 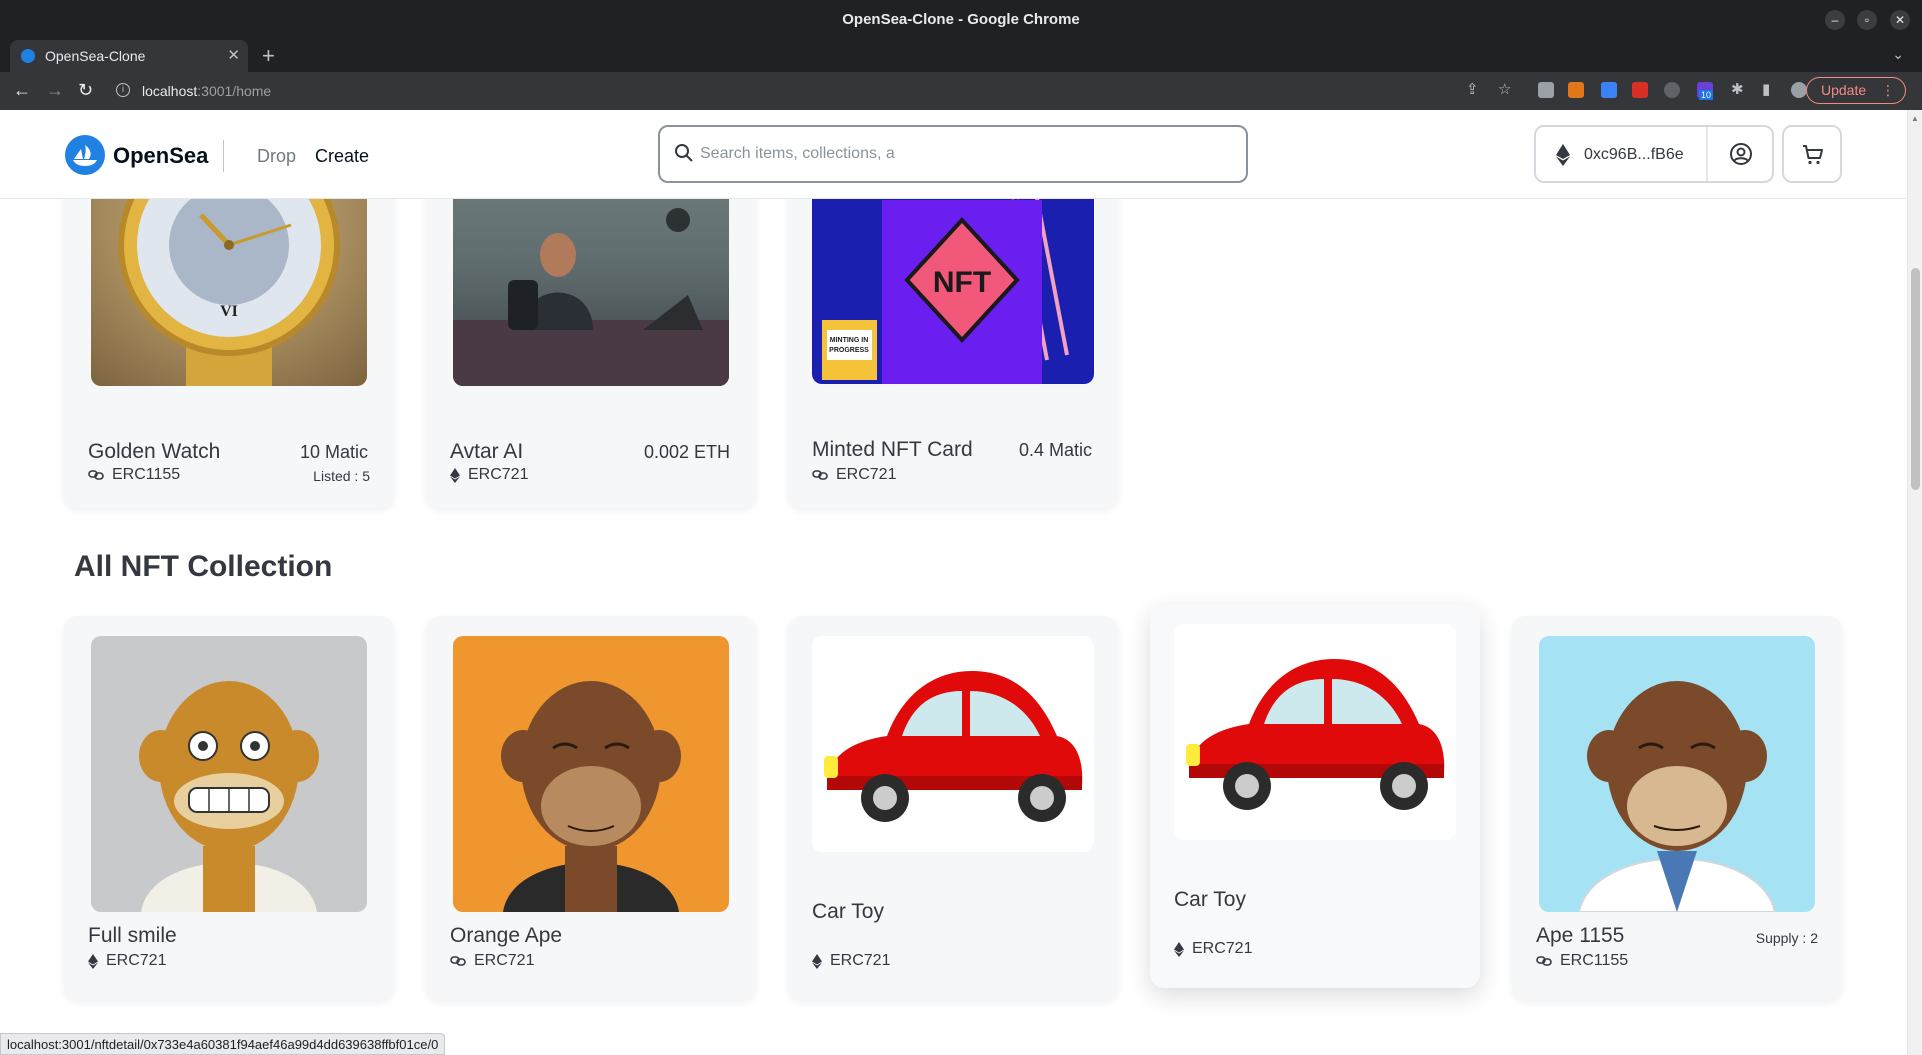 I want to click on bookmark-star-icon: ☆, so click(x=1504, y=89).